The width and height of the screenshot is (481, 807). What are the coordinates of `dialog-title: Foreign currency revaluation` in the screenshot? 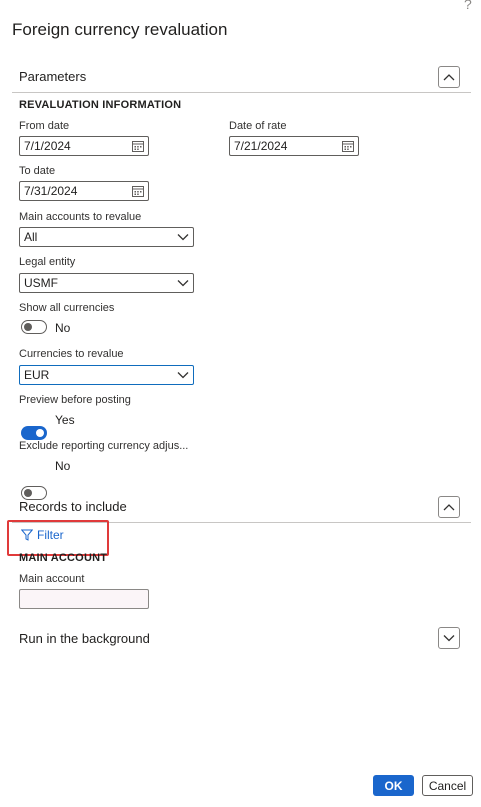 It's located at (120, 29).